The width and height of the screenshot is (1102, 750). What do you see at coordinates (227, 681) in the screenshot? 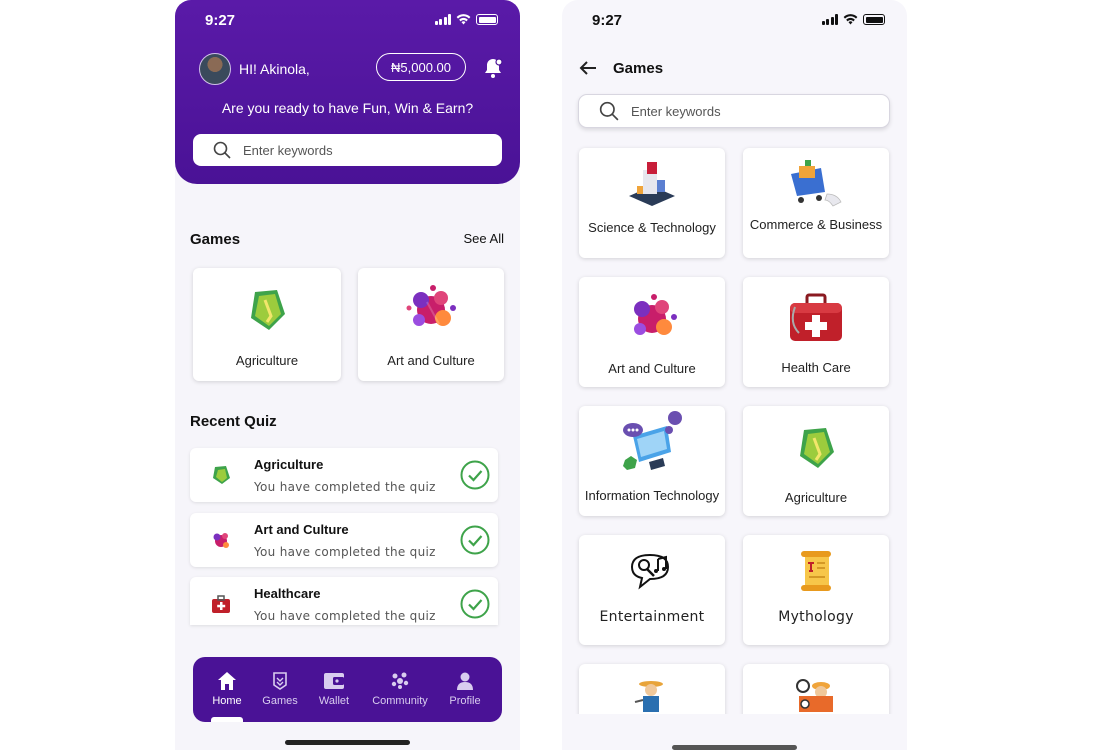
I see `home-icon` at bounding box center [227, 681].